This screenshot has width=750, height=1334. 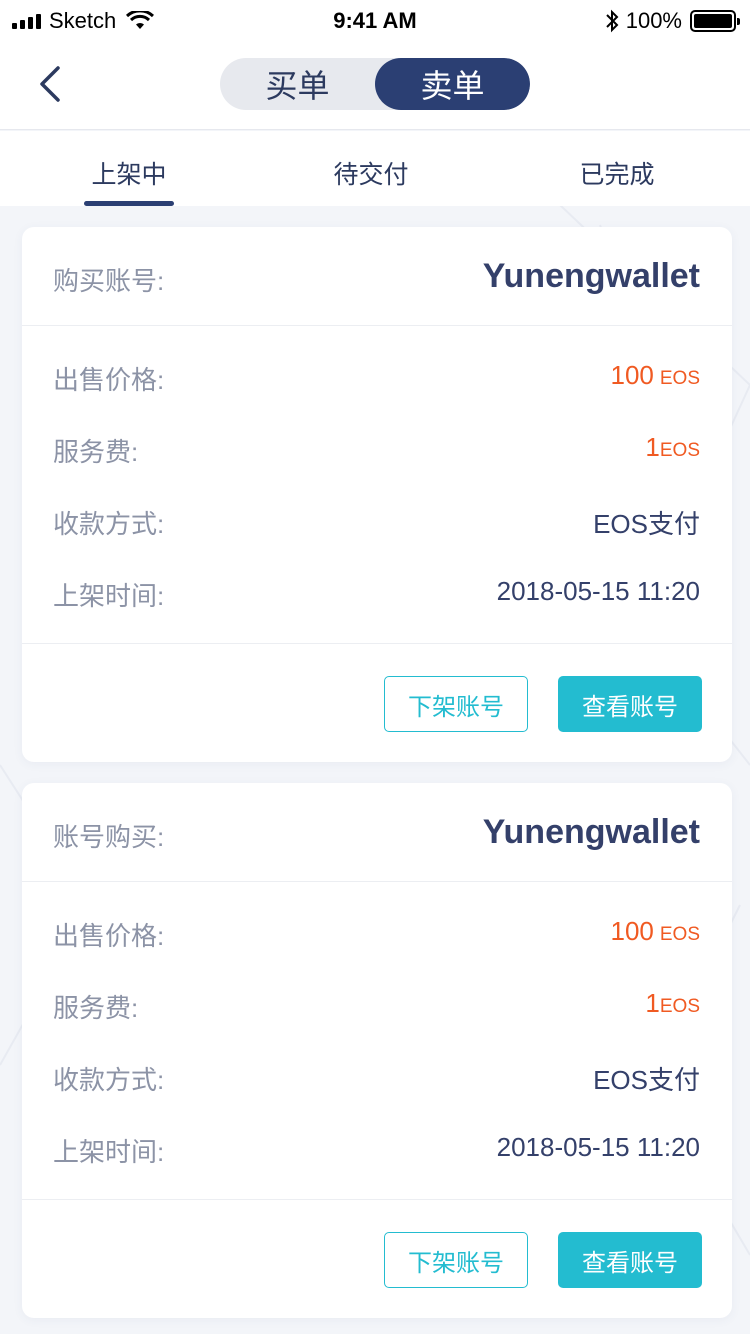 I want to click on status-tabs: 上架中 待交付 已完成, so click(x=375, y=168).